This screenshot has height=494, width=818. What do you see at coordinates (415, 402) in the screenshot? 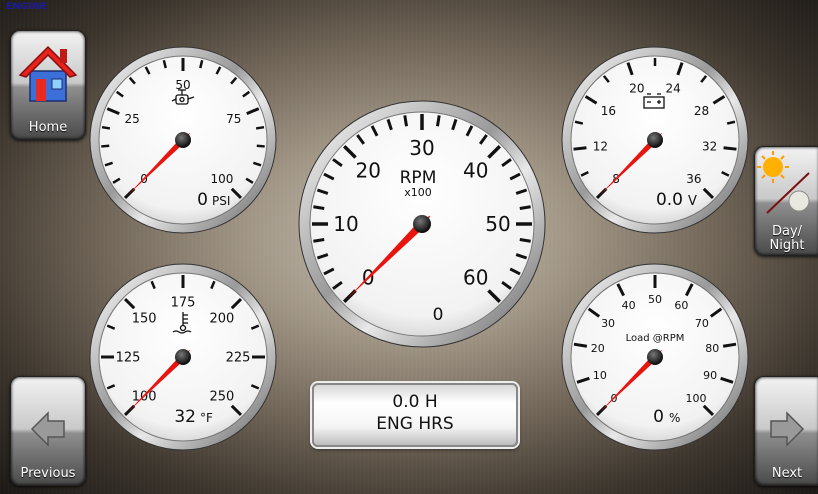
I see `engine-hours-value: 0.0 H` at bounding box center [415, 402].